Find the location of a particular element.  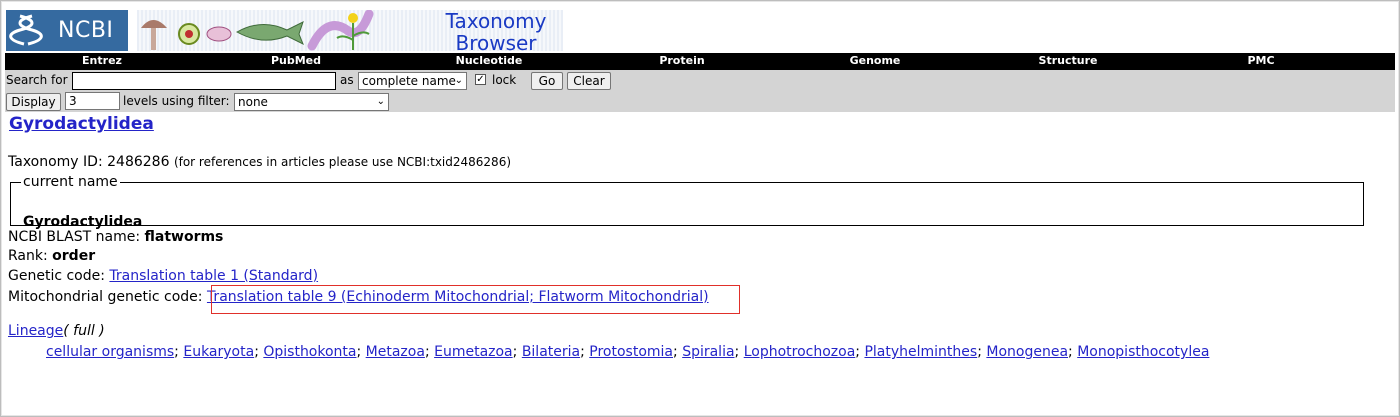

title-line-2: Browser is located at coordinates (496, 43).